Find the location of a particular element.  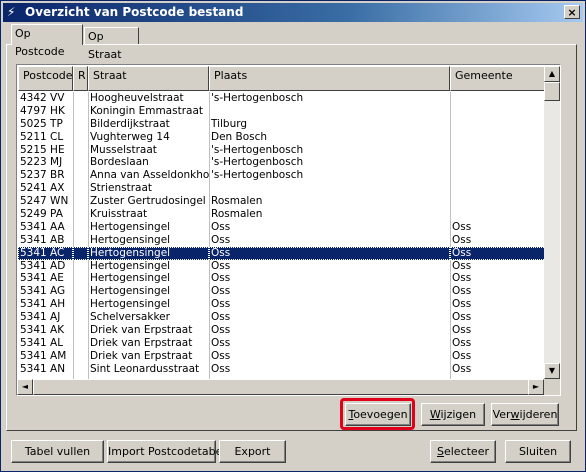

verwijderen-label-pre: Ver is located at coordinates (501, 414).